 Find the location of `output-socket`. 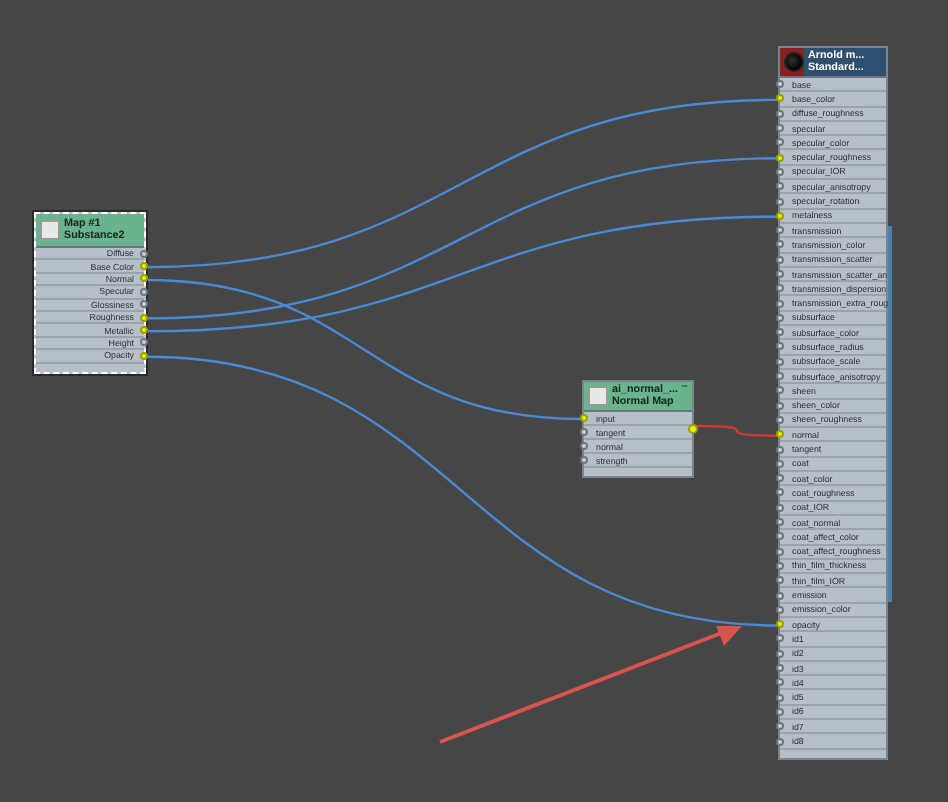

output-socket is located at coordinates (693, 429).